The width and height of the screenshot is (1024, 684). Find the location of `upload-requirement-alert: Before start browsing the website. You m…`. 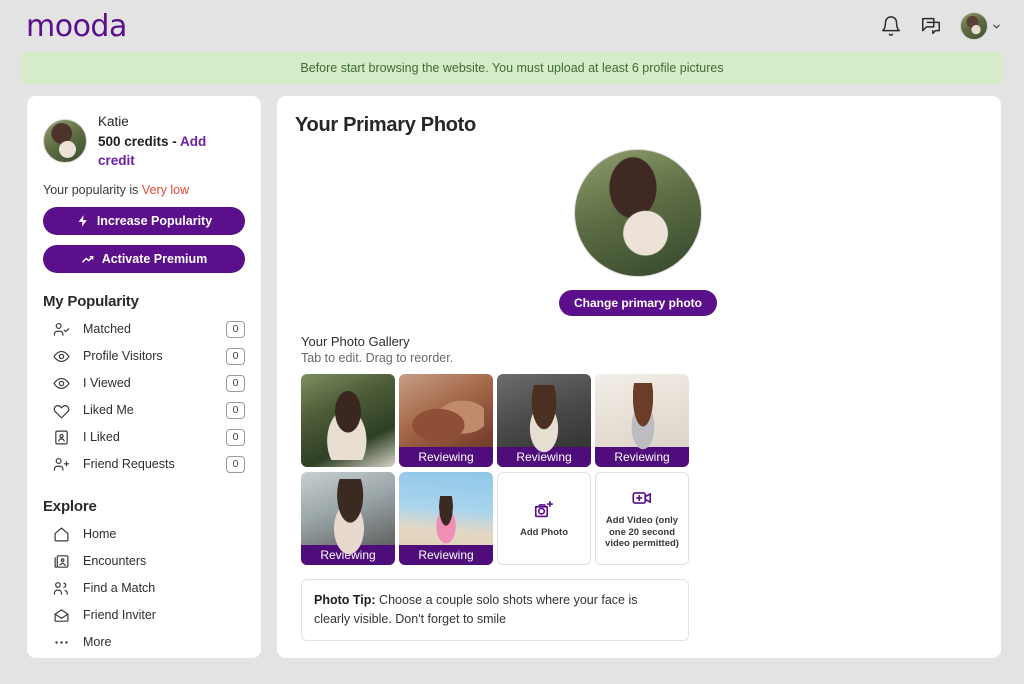

upload-requirement-alert: Before start browsing the website. You m… is located at coordinates (512, 68).